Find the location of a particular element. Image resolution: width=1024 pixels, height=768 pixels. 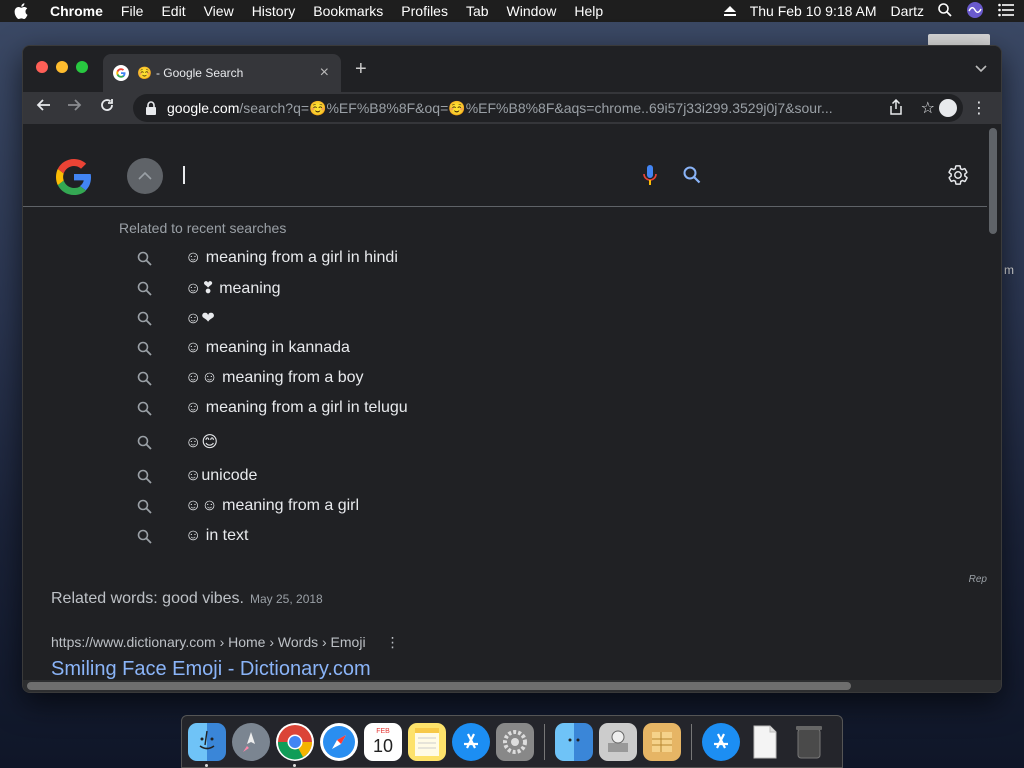

chrome-icon is located at coordinates (295, 744).